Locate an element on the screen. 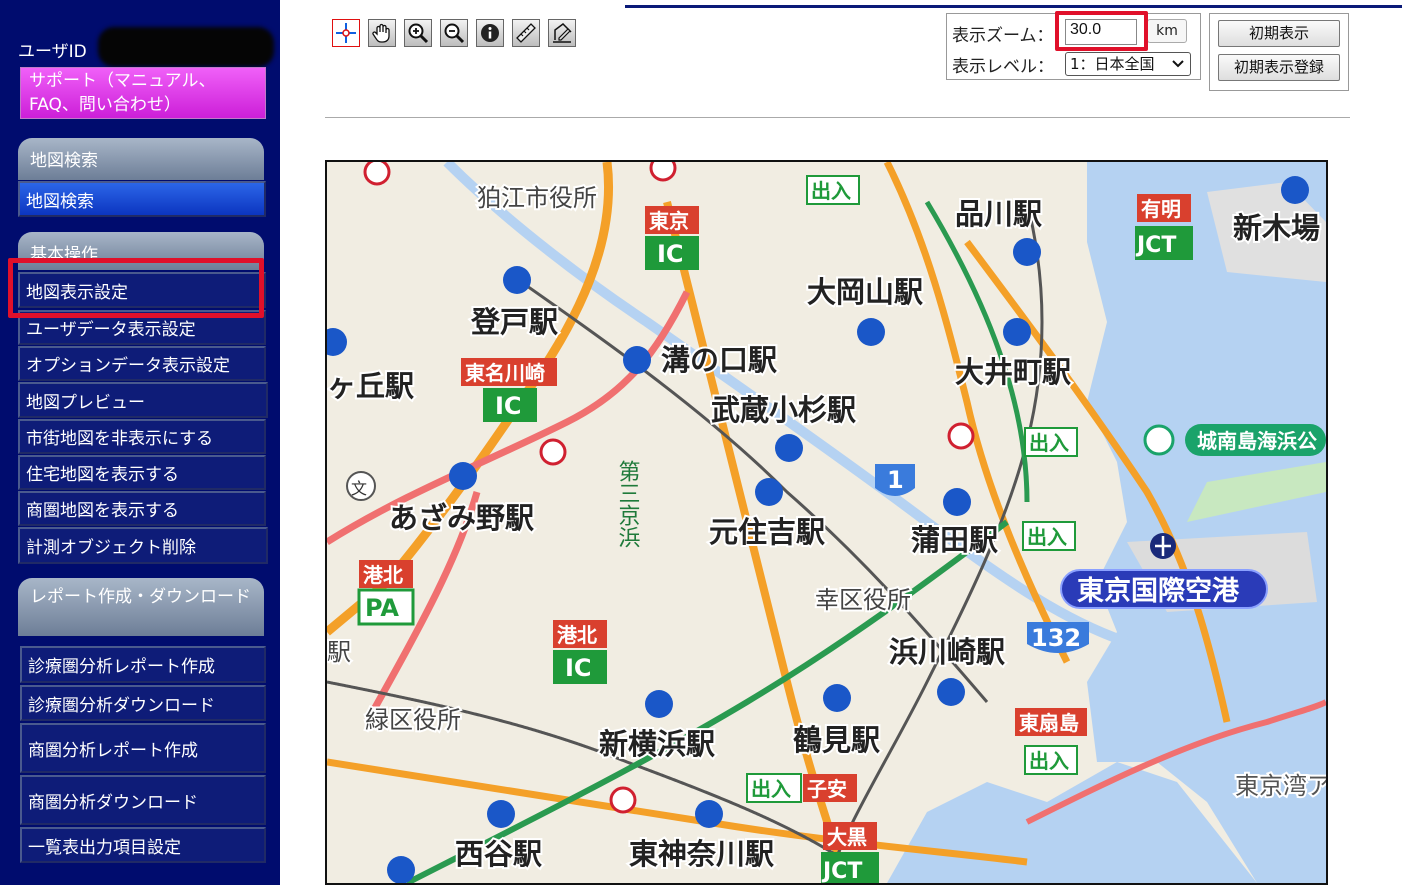  svg-text: 東扇島 is located at coordinates (1049, 723).